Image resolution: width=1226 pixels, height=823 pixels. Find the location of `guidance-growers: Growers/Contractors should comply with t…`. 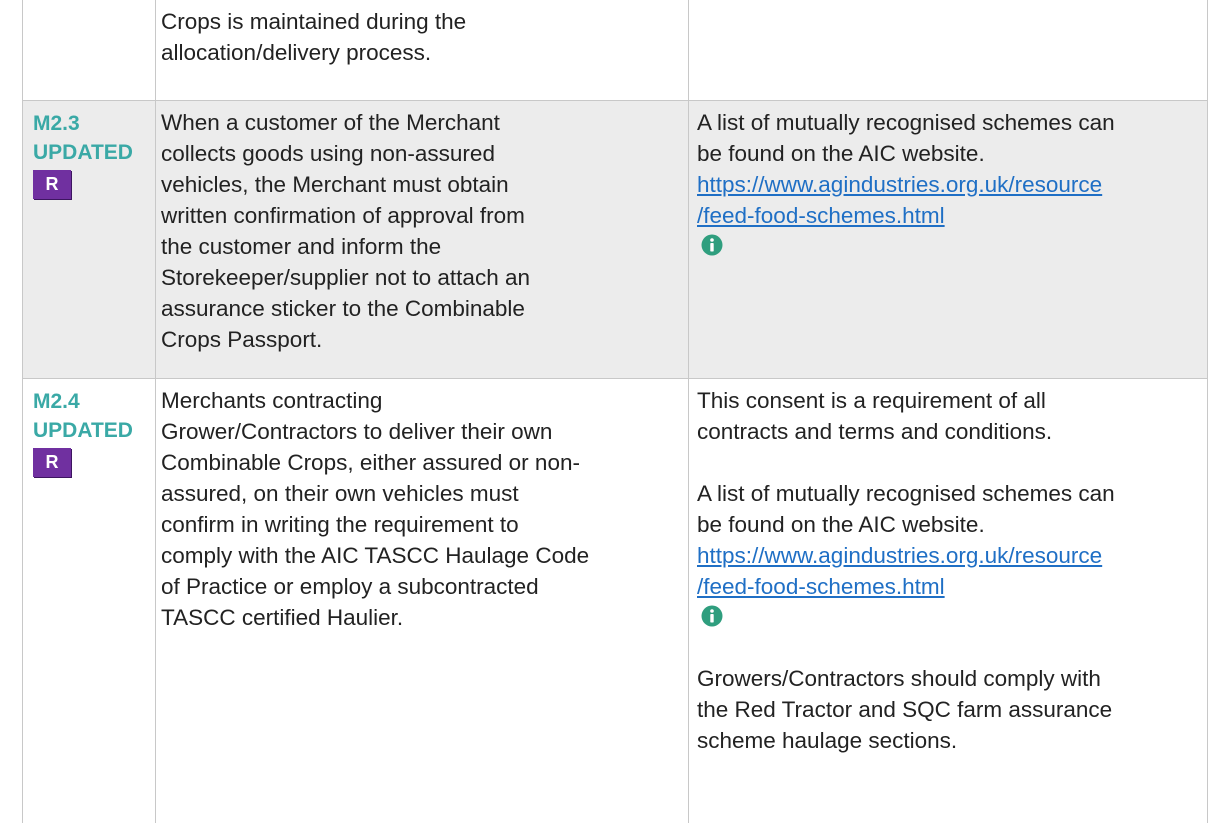

guidance-growers: Growers/Contractors should comply with t… is located at coordinates (905, 709).